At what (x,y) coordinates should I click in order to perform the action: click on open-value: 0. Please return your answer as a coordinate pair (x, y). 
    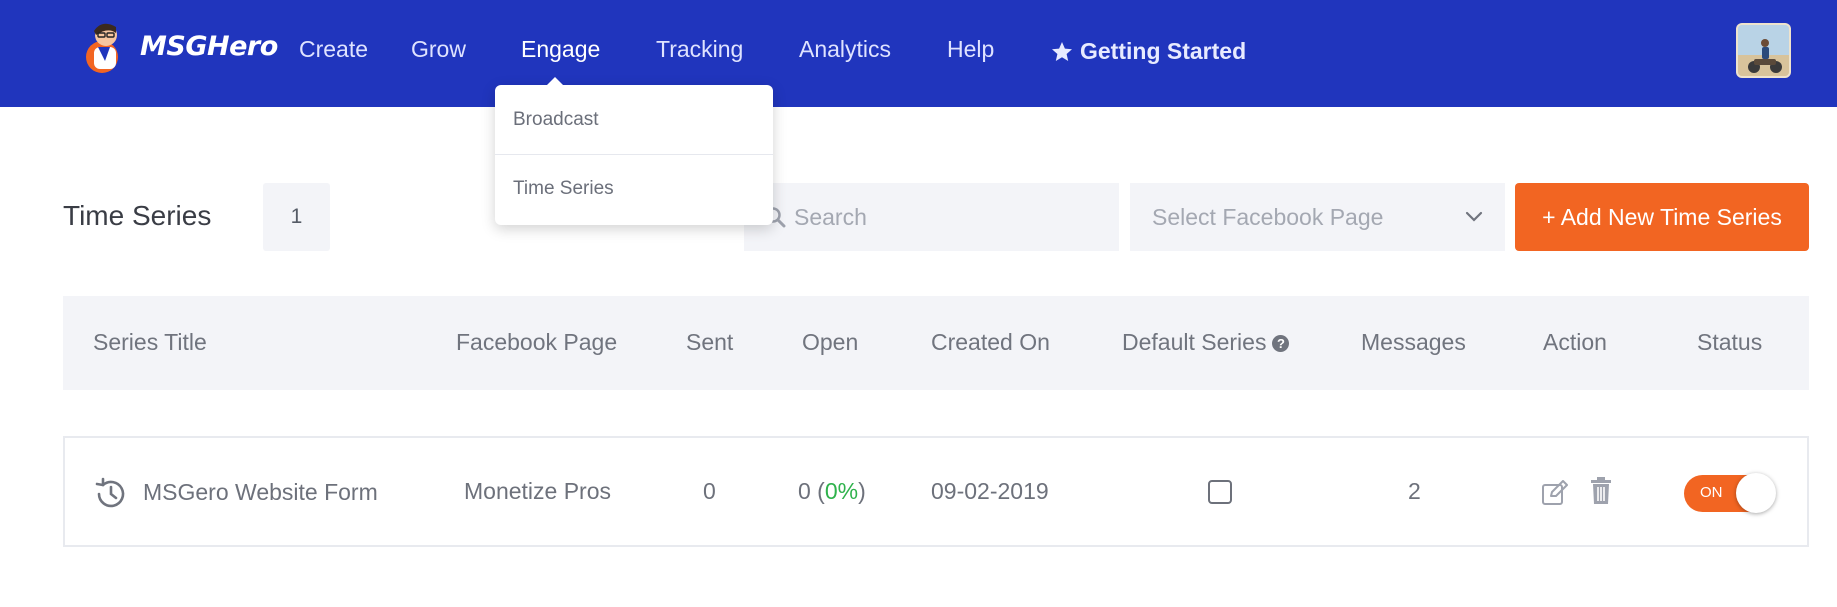
    Looking at the image, I should click on (804, 491).